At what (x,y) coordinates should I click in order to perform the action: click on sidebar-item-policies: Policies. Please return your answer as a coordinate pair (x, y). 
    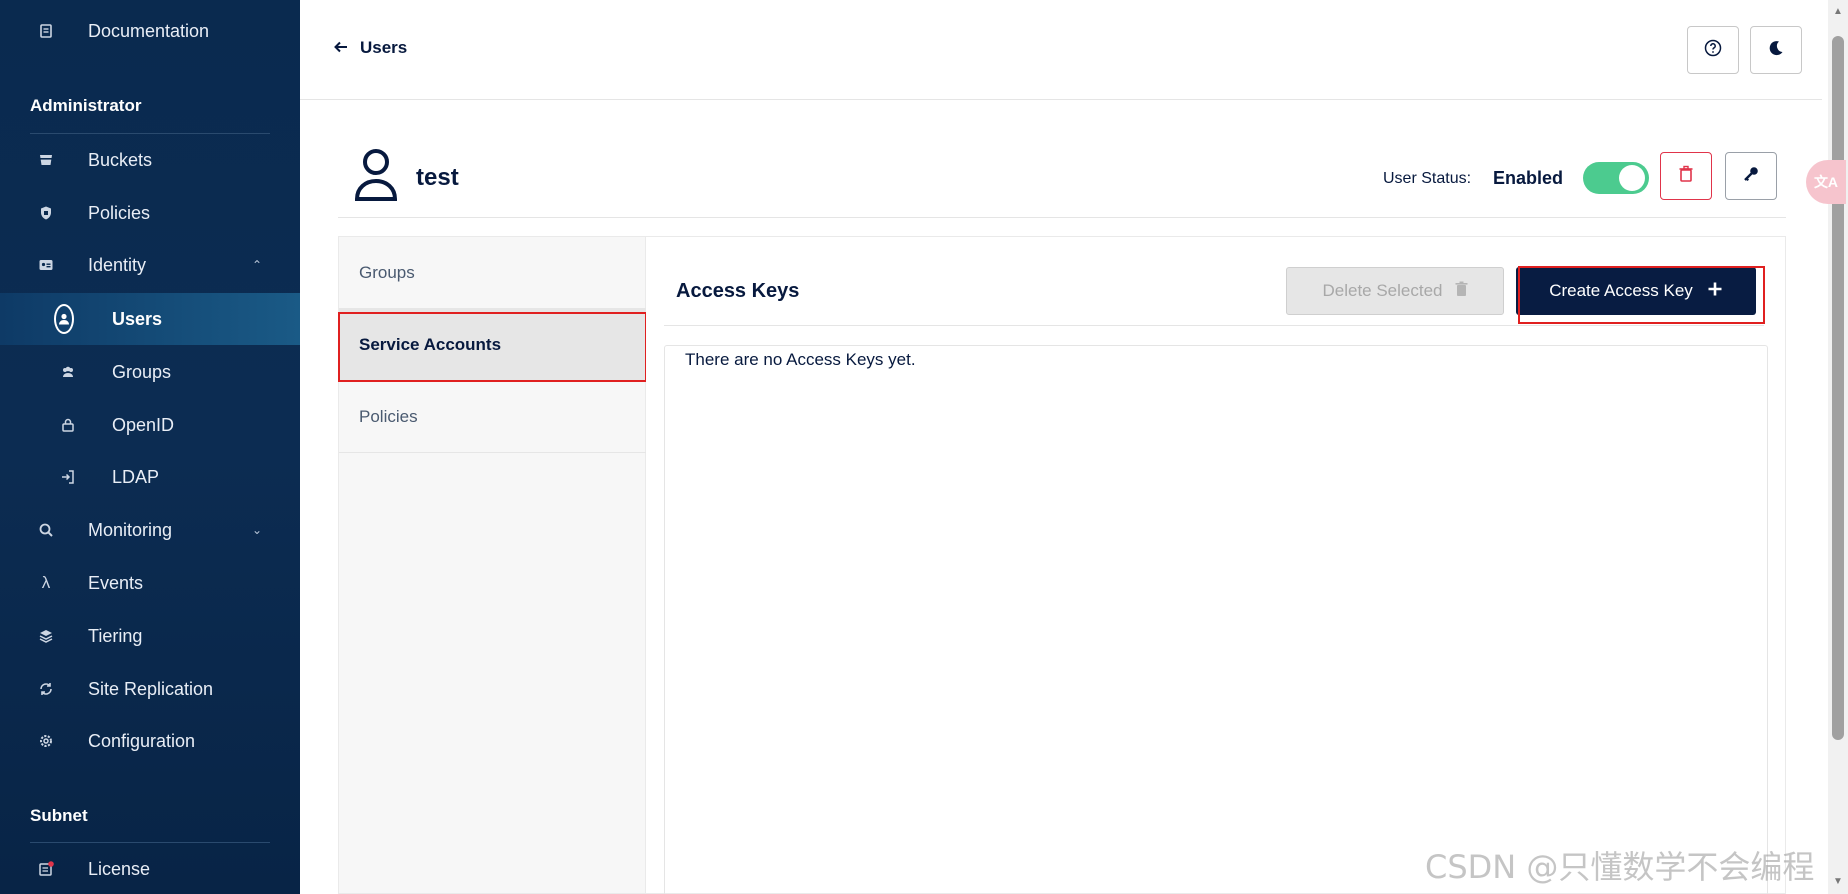
    Looking at the image, I should click on (150, 213).